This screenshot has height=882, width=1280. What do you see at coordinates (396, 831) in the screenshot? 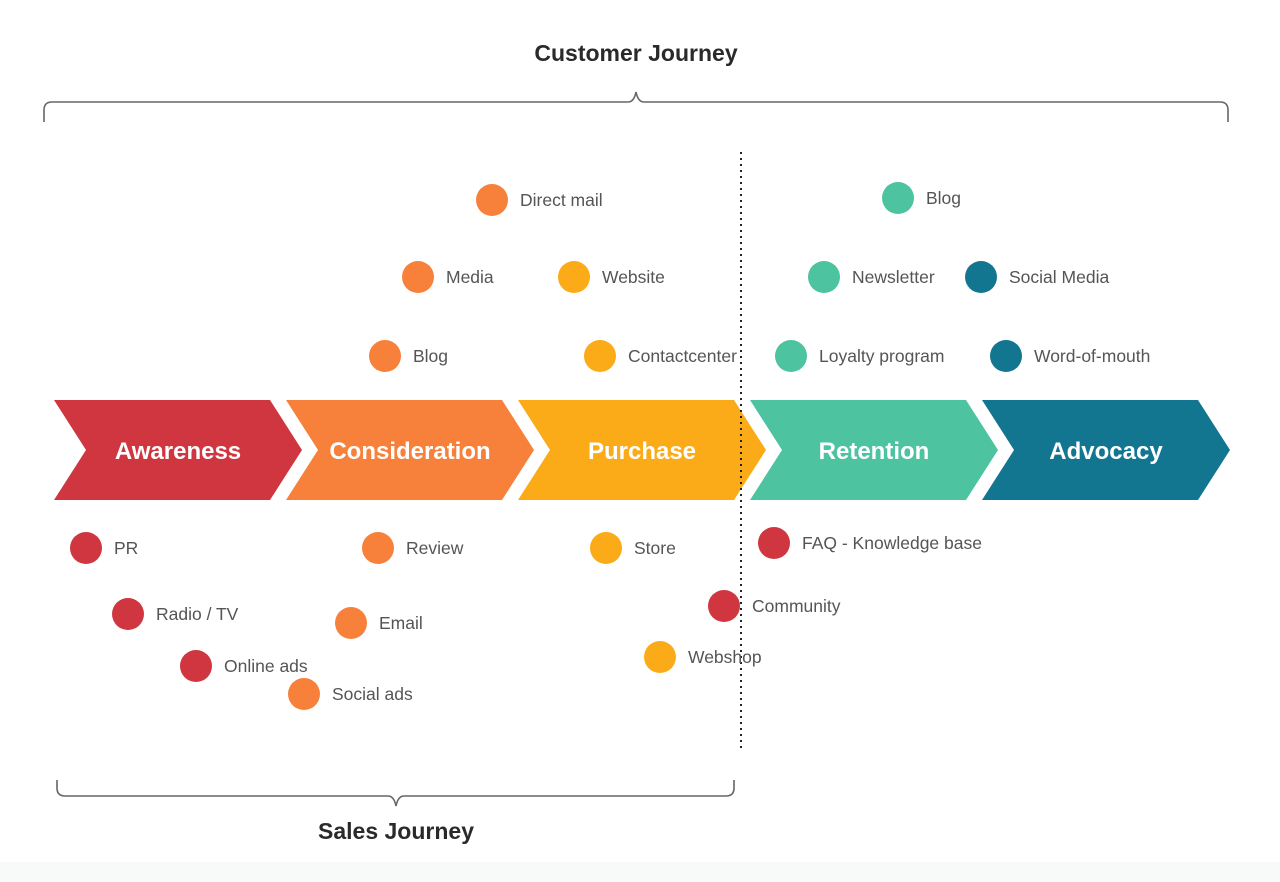
I see `sales-journey-title: Sales Journey` at bounding box center [396, 831].